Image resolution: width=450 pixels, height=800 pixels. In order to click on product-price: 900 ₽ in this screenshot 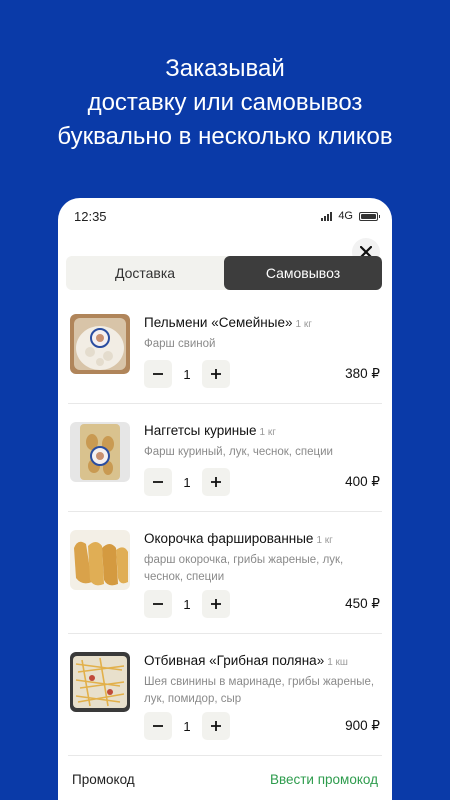, I will do `click(362, 725)`.